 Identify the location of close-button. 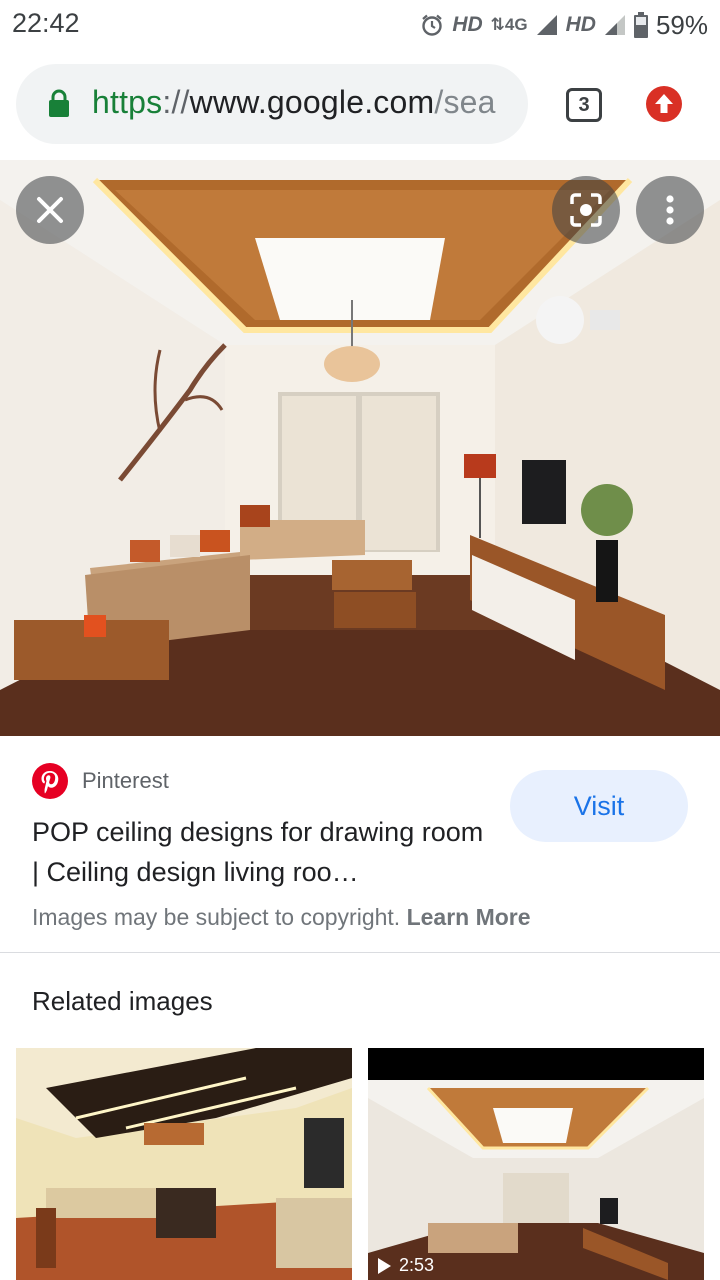
(50, 210).